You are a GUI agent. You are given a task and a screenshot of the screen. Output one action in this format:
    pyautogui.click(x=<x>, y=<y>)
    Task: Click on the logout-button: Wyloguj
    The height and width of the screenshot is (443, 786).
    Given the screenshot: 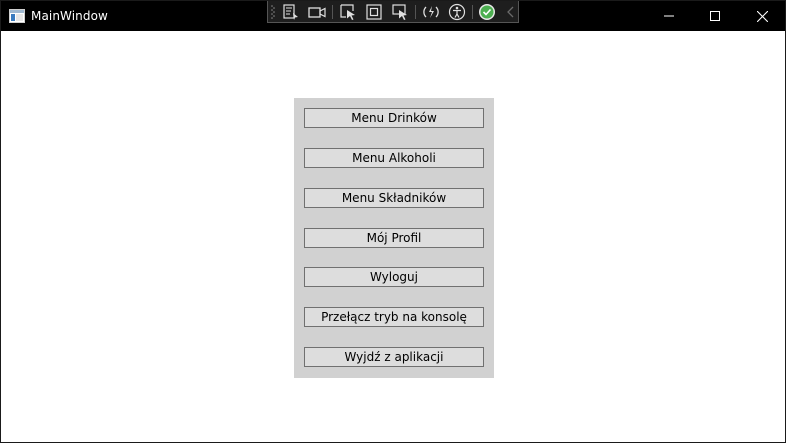 What is the action you would take?
    pyautogui.click(x=394, y=277)
    